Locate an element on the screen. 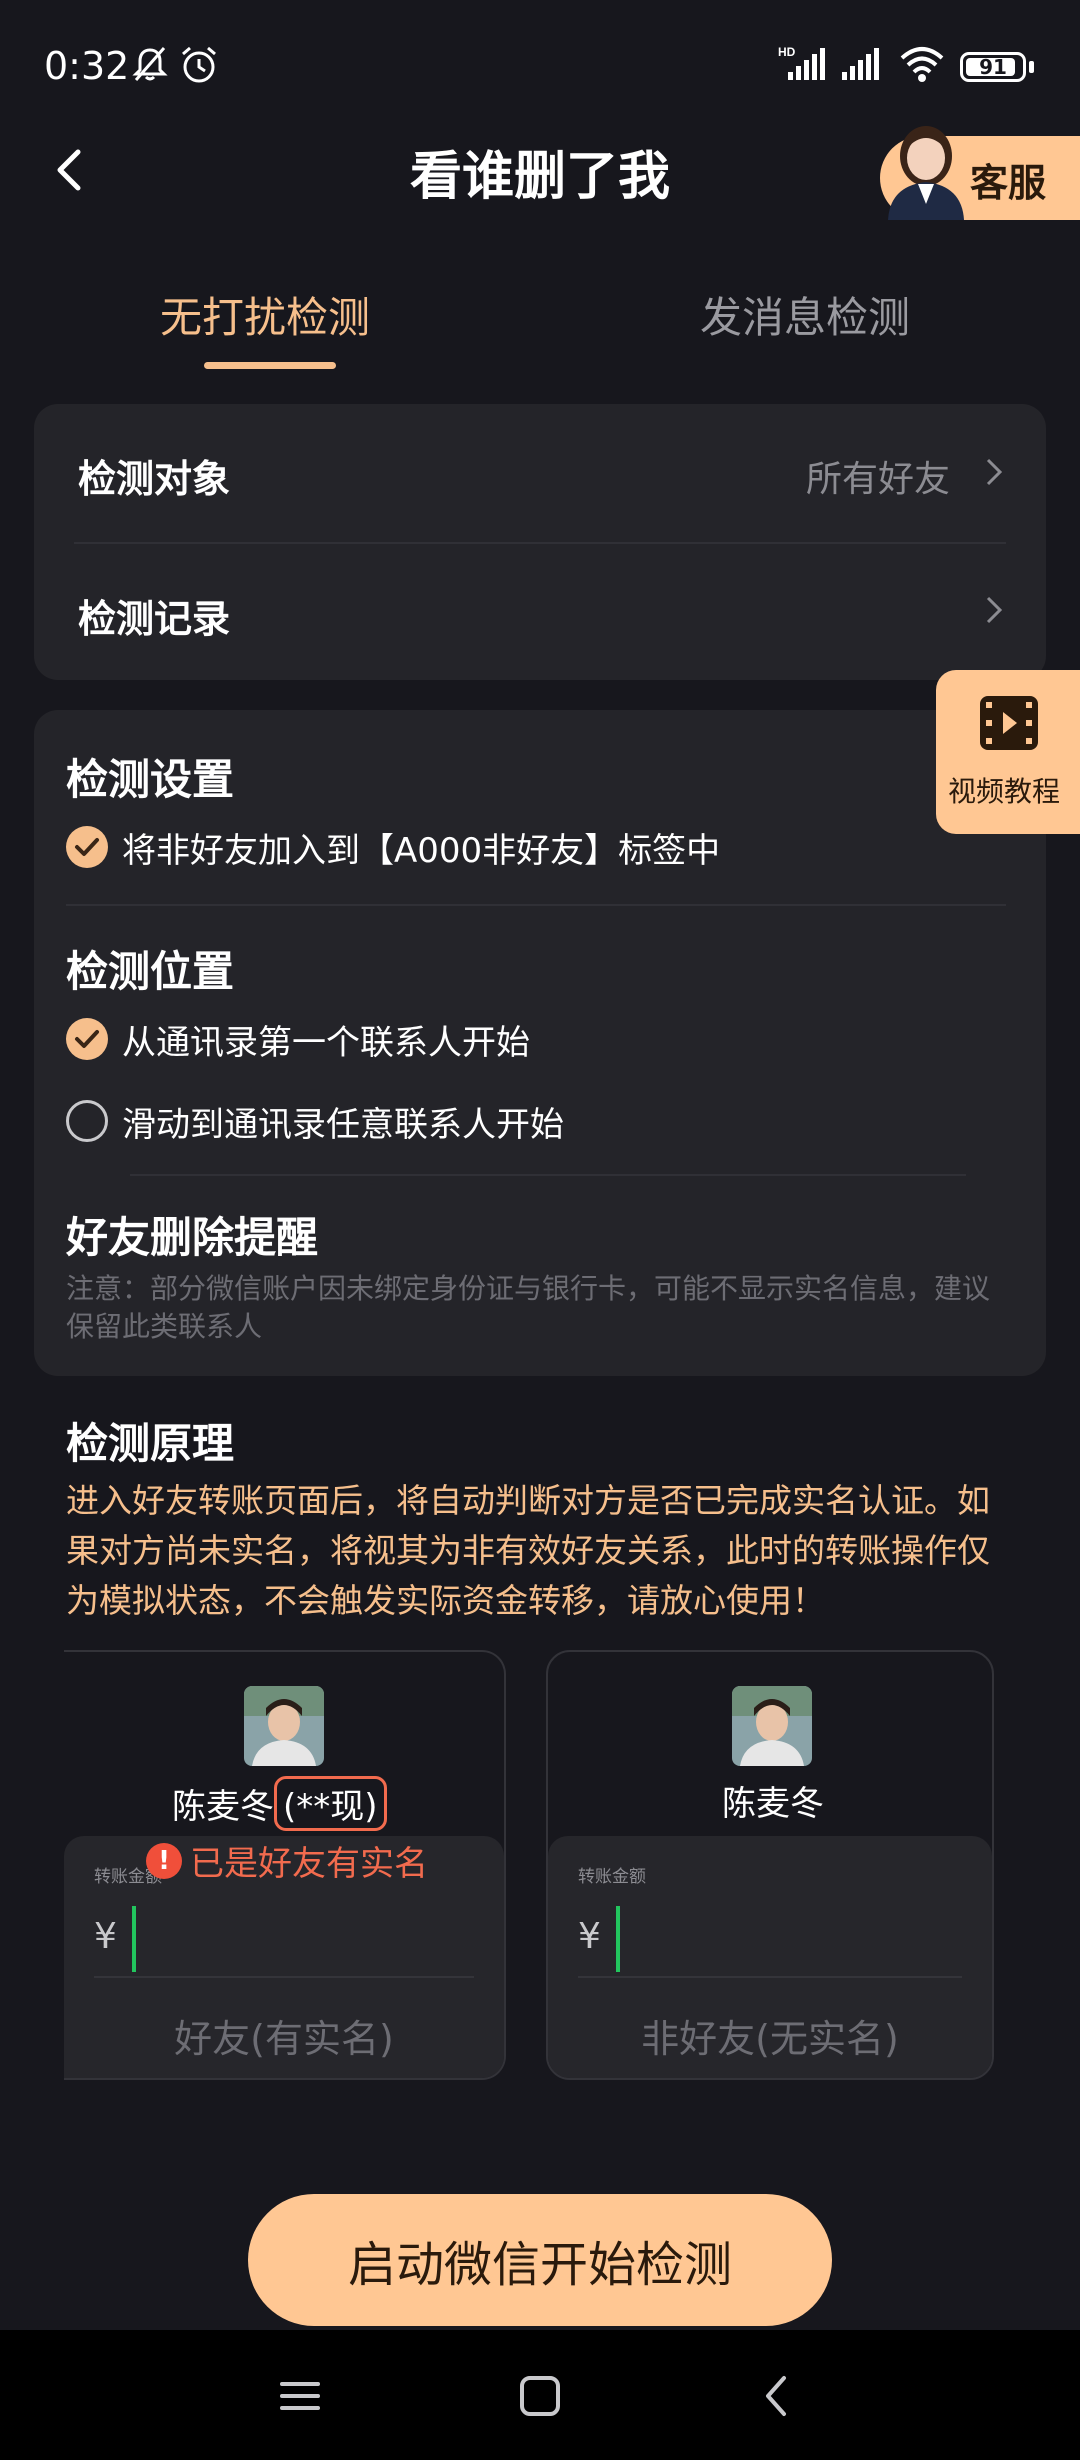  position-option-any-contact: 滑动到通讯录任意联系人开始 is located at coordinates (315, 1121).